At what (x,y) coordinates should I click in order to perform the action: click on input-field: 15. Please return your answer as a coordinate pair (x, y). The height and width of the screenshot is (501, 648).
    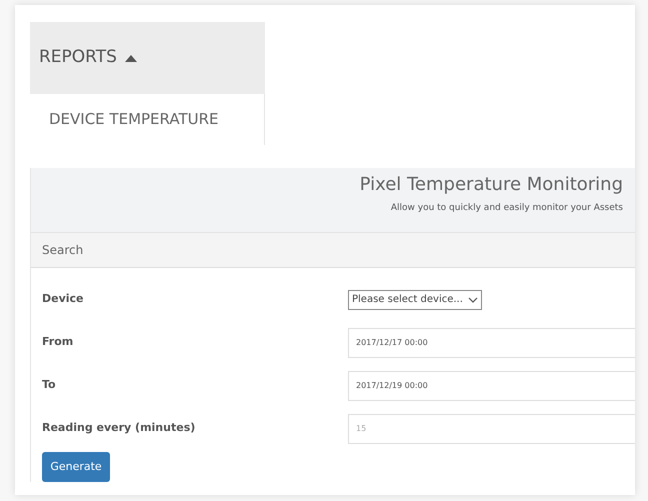
    Looking at the image, I should click on (491, 429).